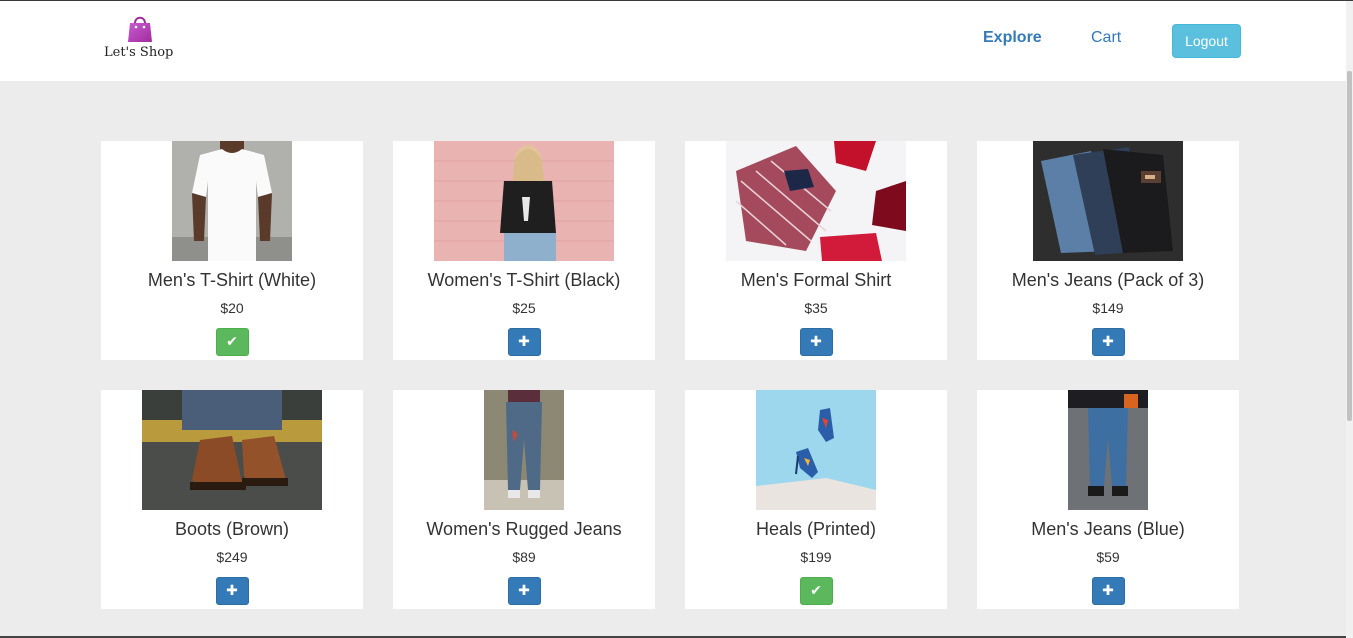 Image resolution: width=1353 pixels, height=638 pixels. What do you see at coordinates (816, 308) in the screenshot?
I see `product-price: $35` at bounding box center [816, 308].